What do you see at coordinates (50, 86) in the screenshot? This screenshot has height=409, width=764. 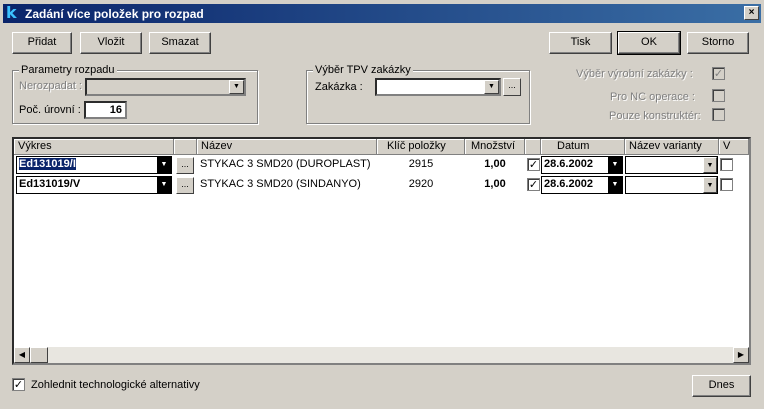 I see `nerozpadat-label: Nerozpadat :` at bounding box center [50, 86].